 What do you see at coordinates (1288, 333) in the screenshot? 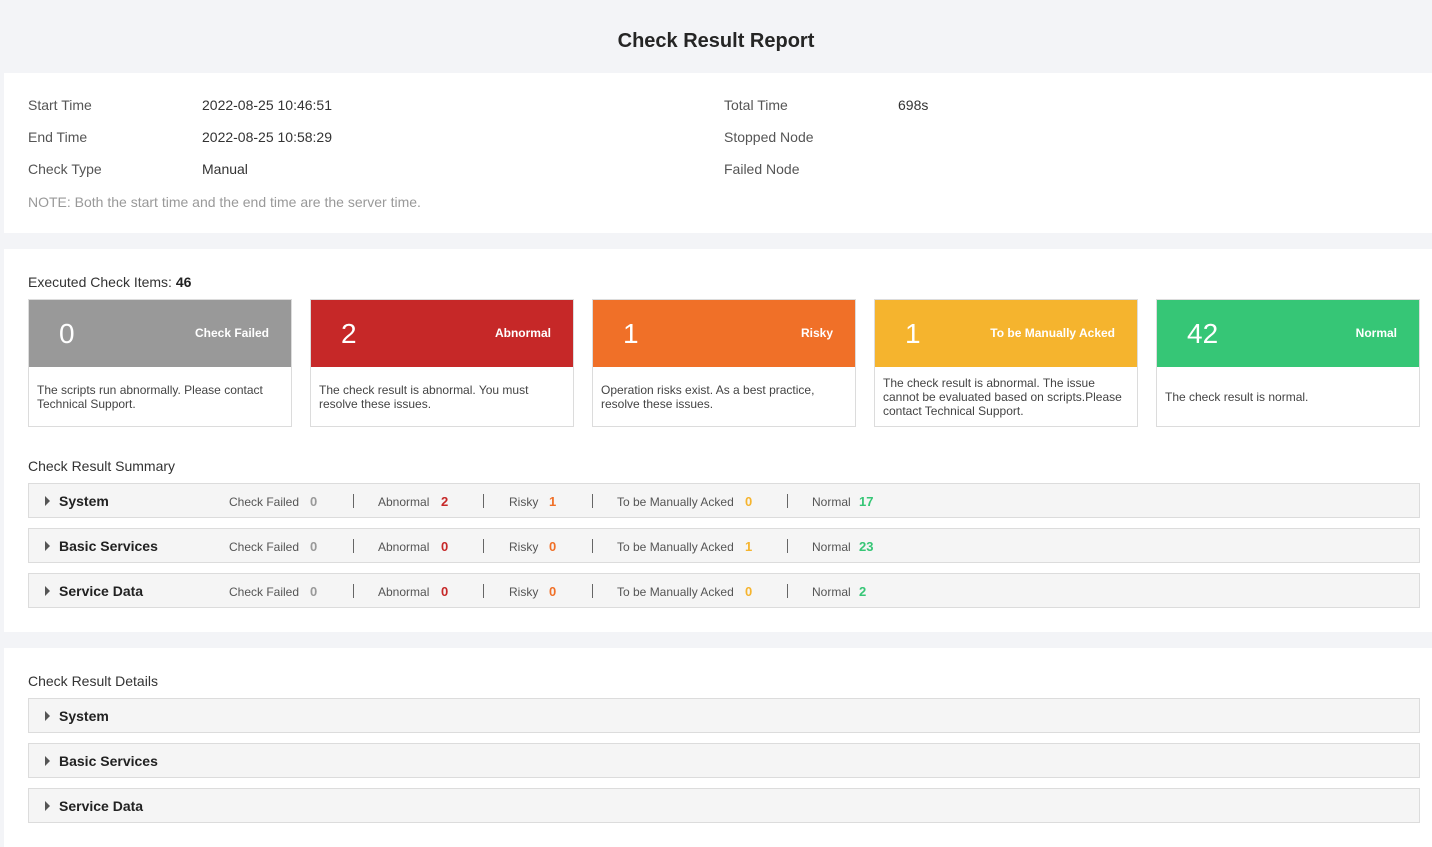
I see `card-header: 42 Normal` at bounding box center [1288, 333].